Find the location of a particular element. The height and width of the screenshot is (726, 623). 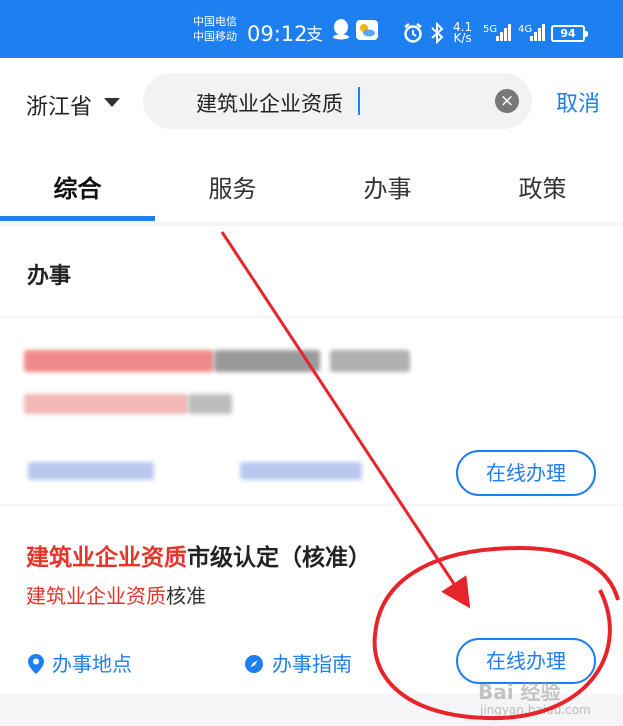

signal-1-icon is located at coordinates (504, 31).